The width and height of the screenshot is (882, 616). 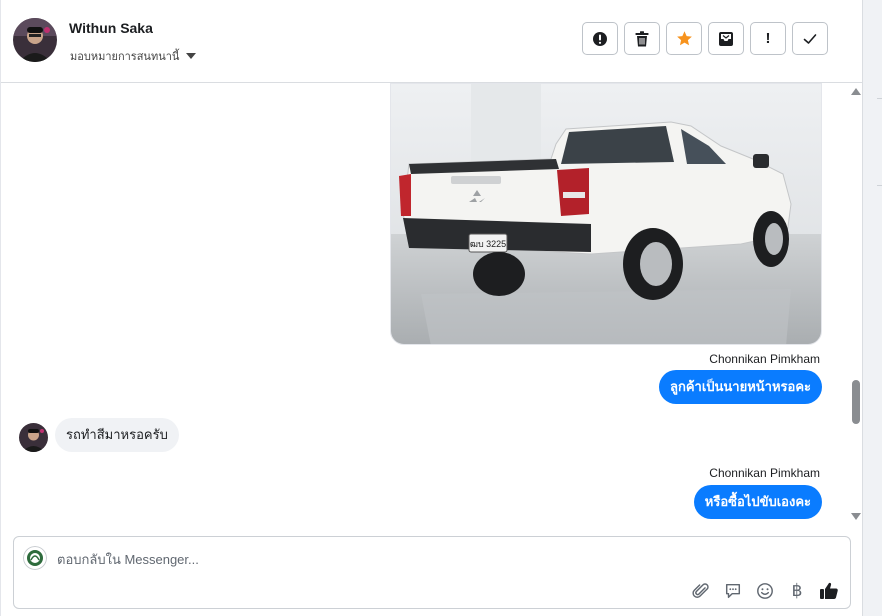 I want to click on attach-button, so click(x=701, y=591).